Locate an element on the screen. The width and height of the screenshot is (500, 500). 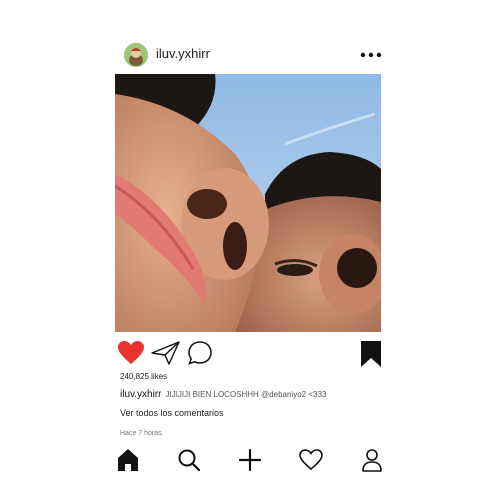
bottom-nav is located at coordinates (249, 460).